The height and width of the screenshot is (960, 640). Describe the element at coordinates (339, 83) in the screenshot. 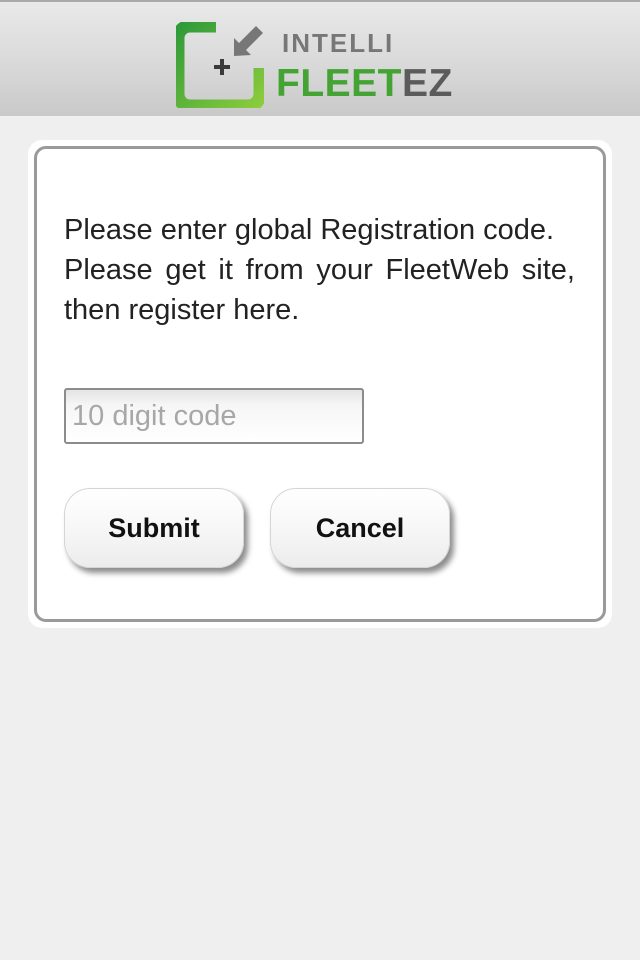

I see `logo-text-fleet: FLEET` at that location.